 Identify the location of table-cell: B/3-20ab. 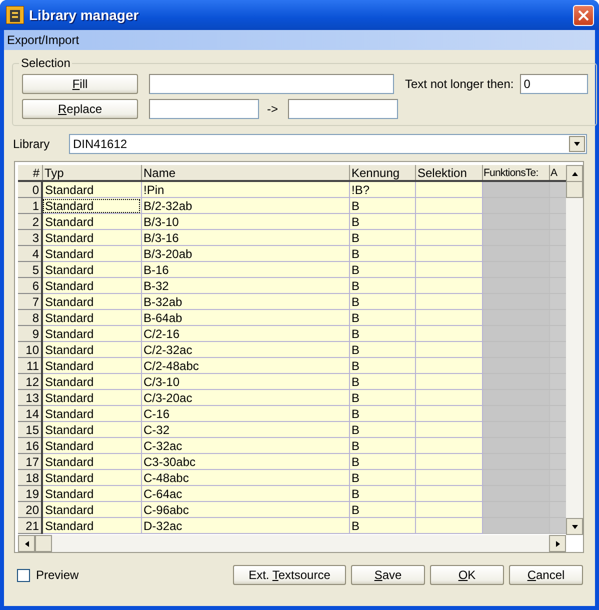
(245, 254).